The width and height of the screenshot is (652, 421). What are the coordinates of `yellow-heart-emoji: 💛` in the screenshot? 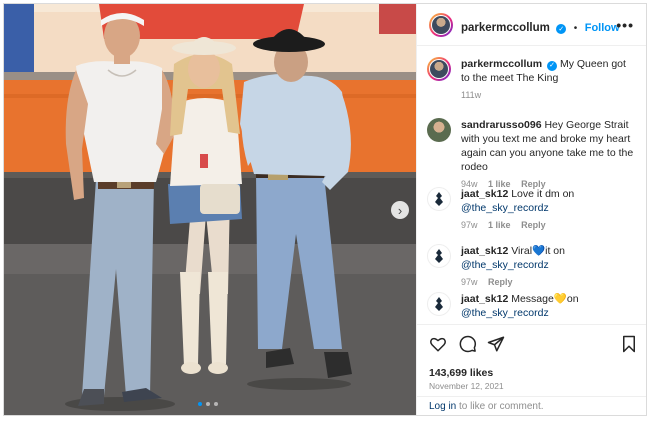 It's located at (560, 299).